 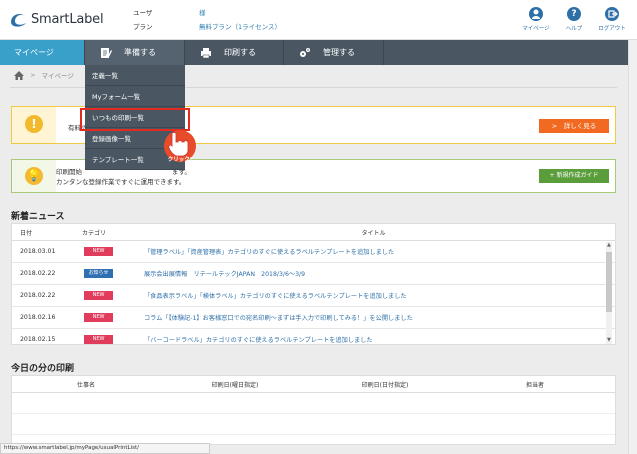 What do you see at coordinates (19, 75) in the screenshot?
I see `home-icon` at bounding box center [19, 75].